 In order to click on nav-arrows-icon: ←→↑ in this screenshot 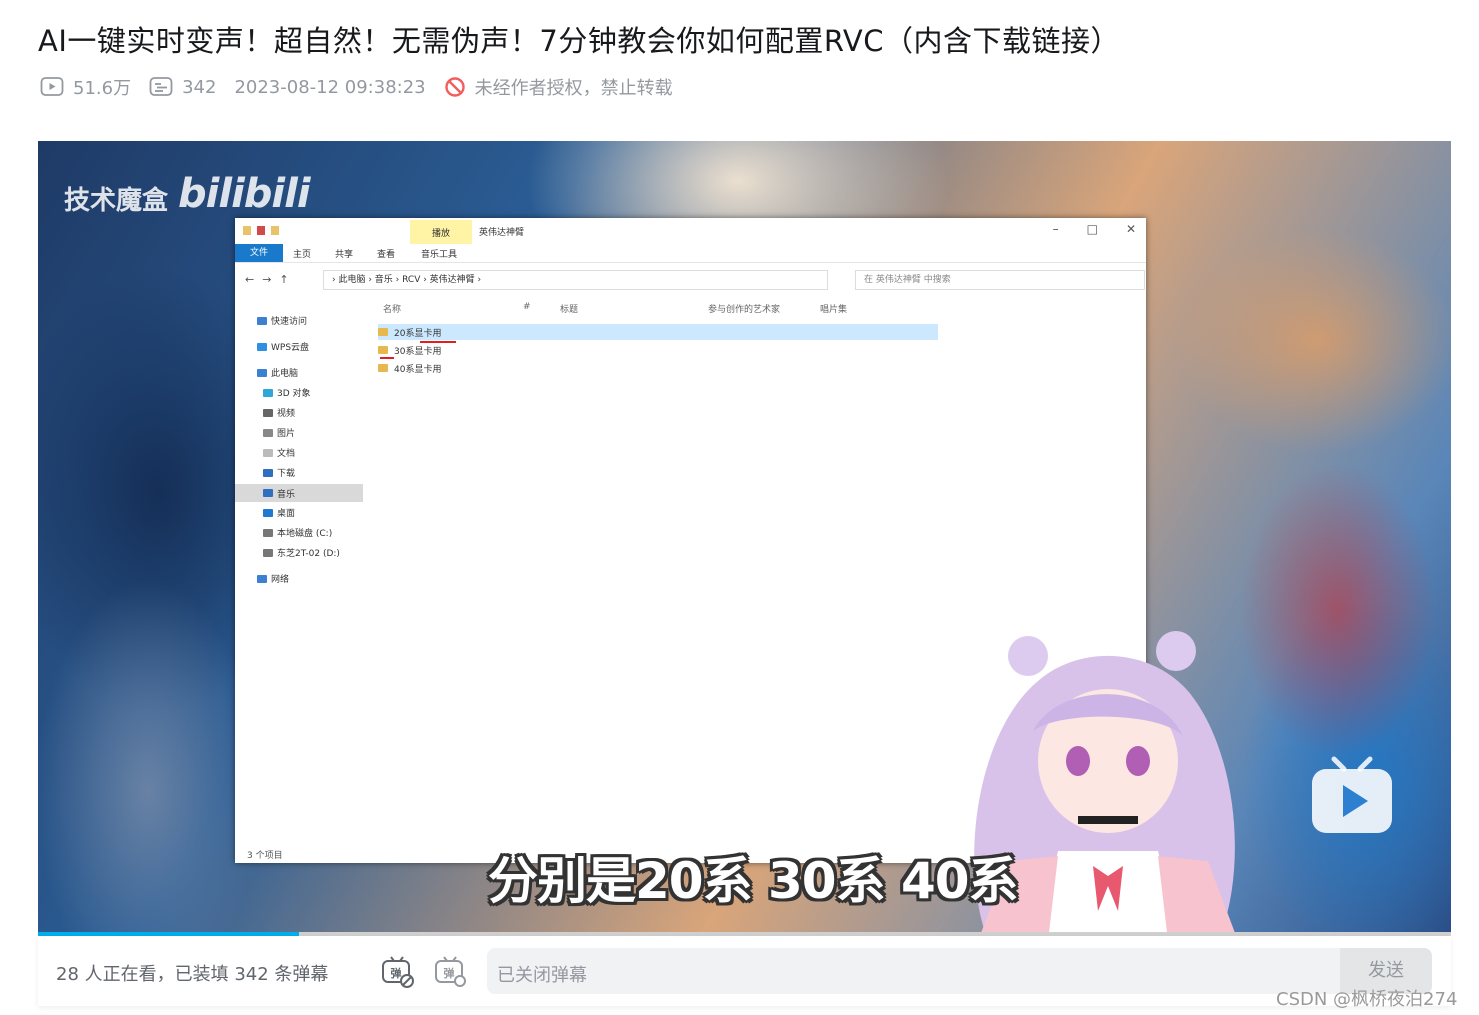, I will do `click(271, 279)`.